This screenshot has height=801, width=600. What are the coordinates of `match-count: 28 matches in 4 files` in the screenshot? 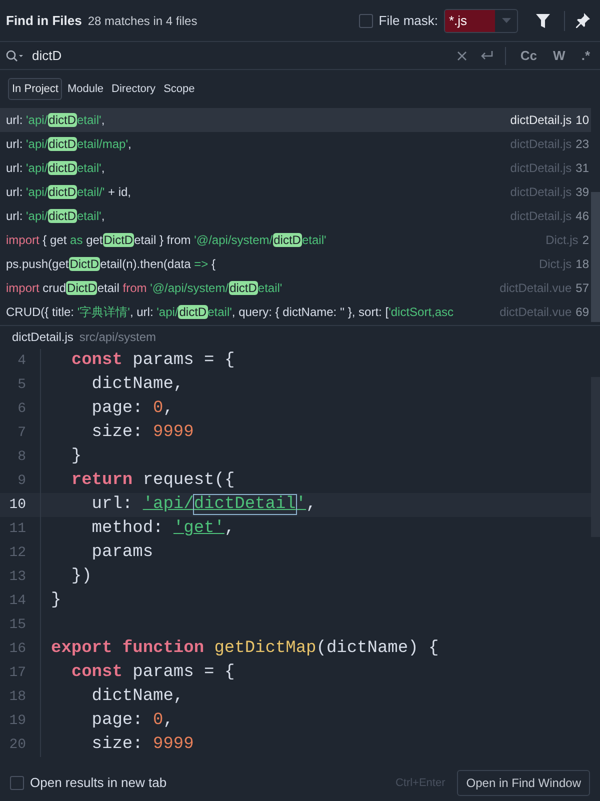 It's located at (143, 21).